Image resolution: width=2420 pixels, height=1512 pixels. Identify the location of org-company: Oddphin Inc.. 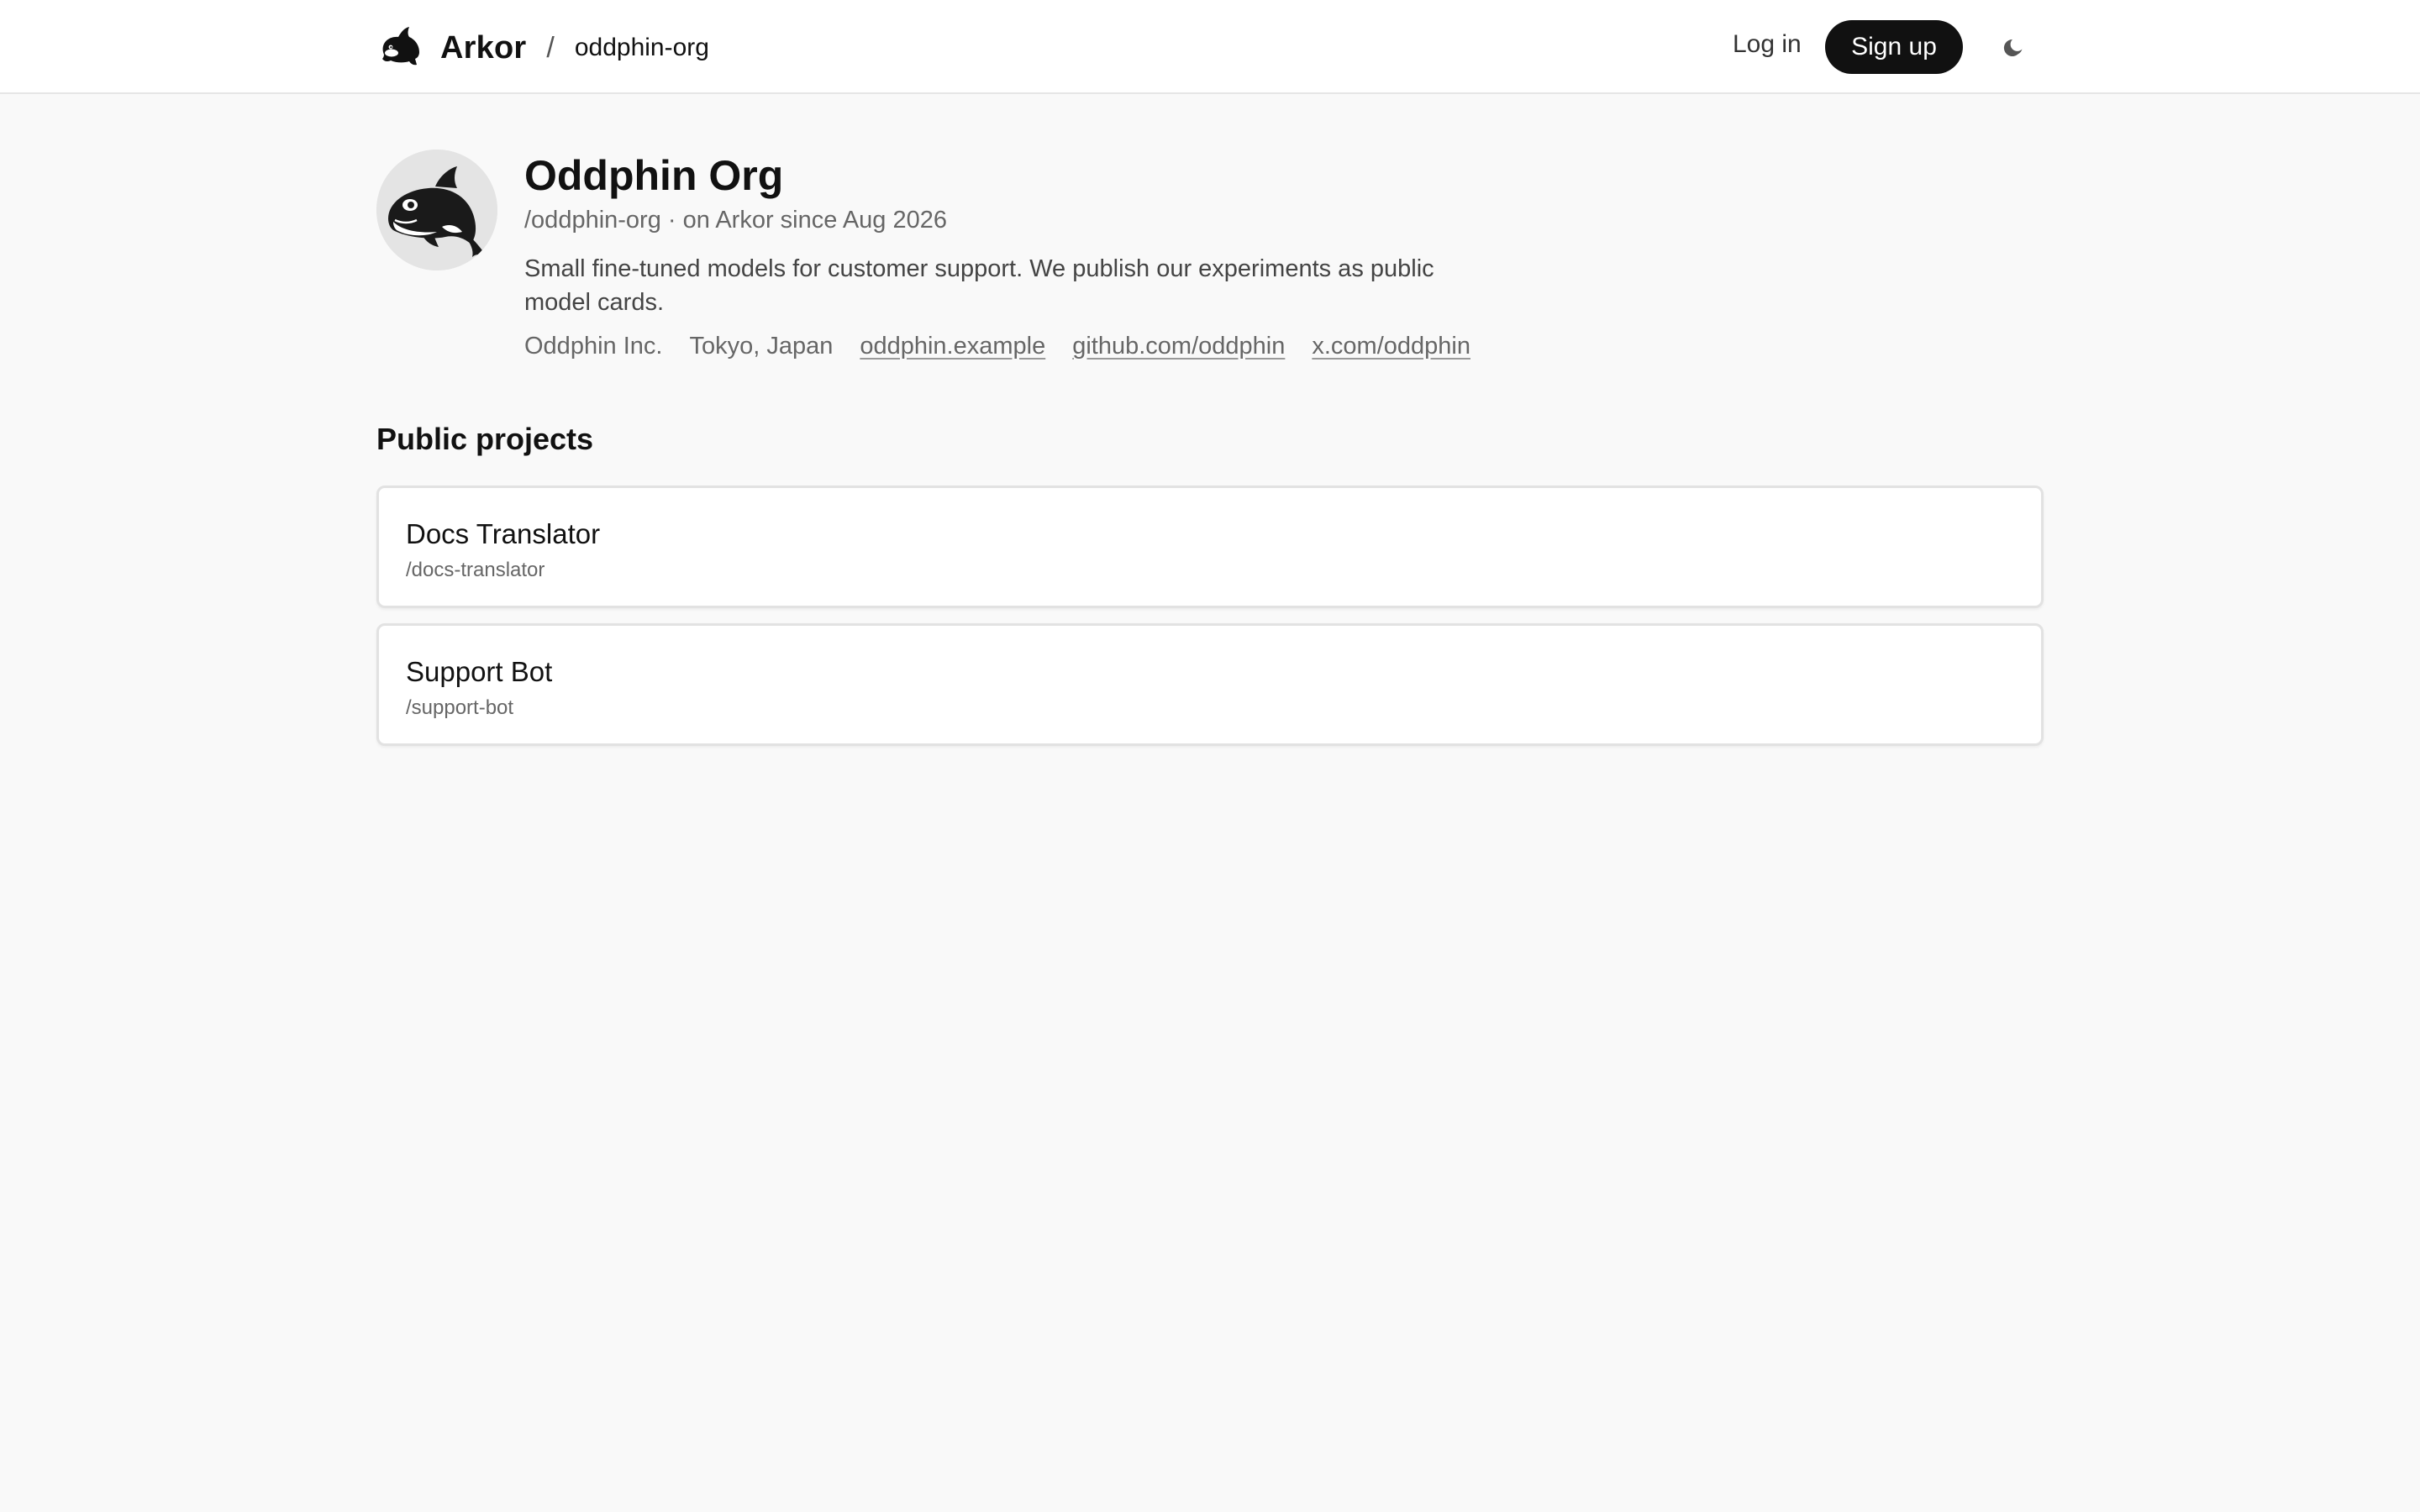
(593, 346).